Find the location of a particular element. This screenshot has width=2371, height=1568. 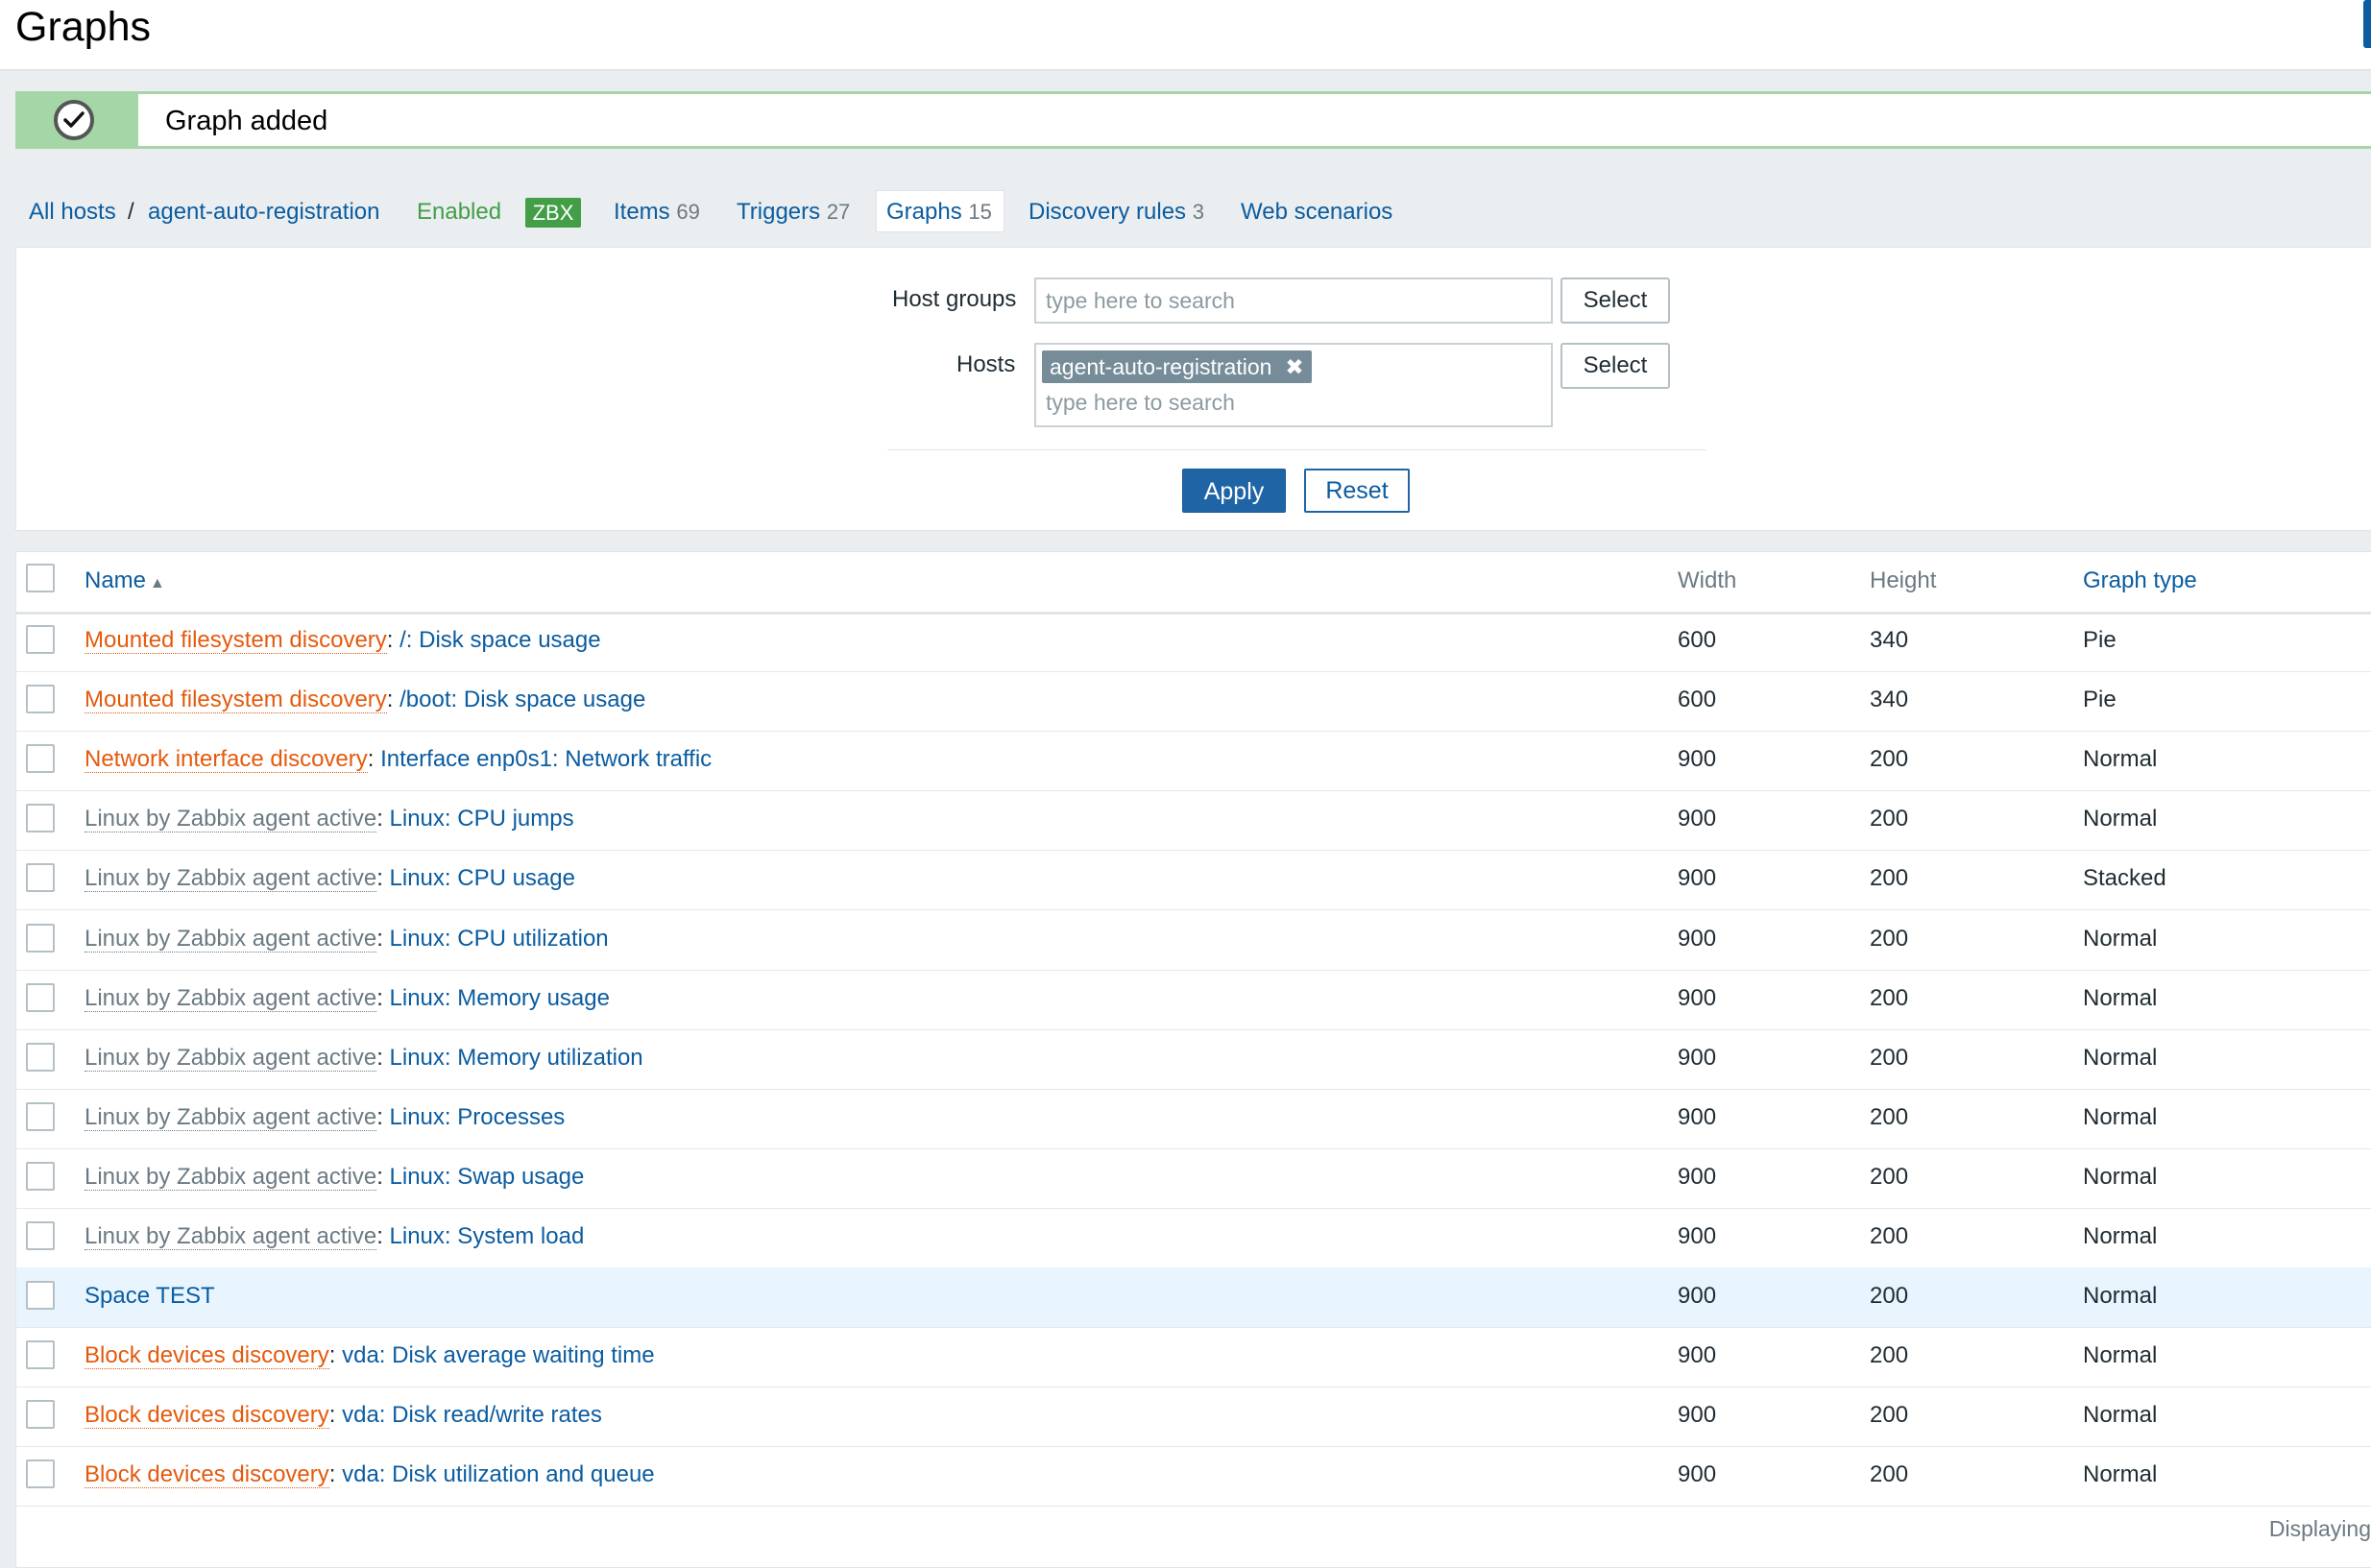

graph-type-cell: Pie is located at coordinates (2100, 640).